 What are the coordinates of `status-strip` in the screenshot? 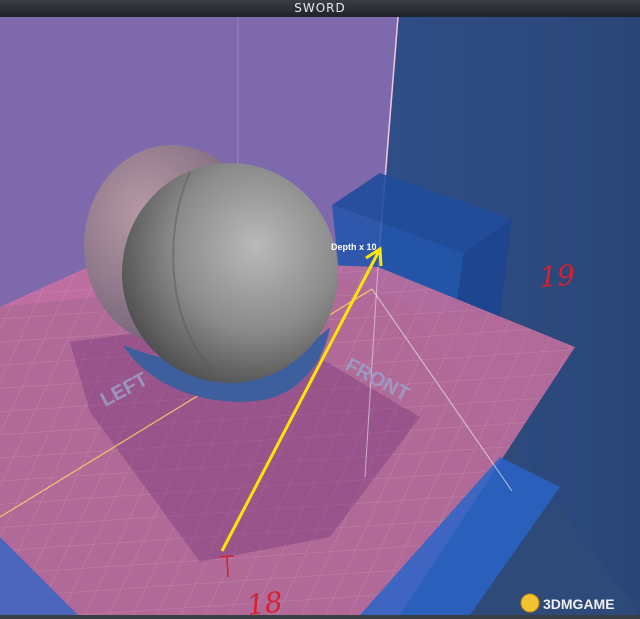 It's located at (320, 617).